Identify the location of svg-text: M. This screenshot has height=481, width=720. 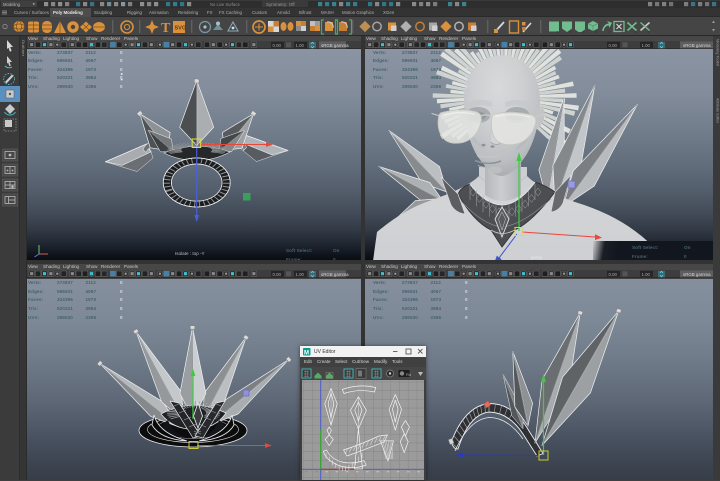
(306, 353).